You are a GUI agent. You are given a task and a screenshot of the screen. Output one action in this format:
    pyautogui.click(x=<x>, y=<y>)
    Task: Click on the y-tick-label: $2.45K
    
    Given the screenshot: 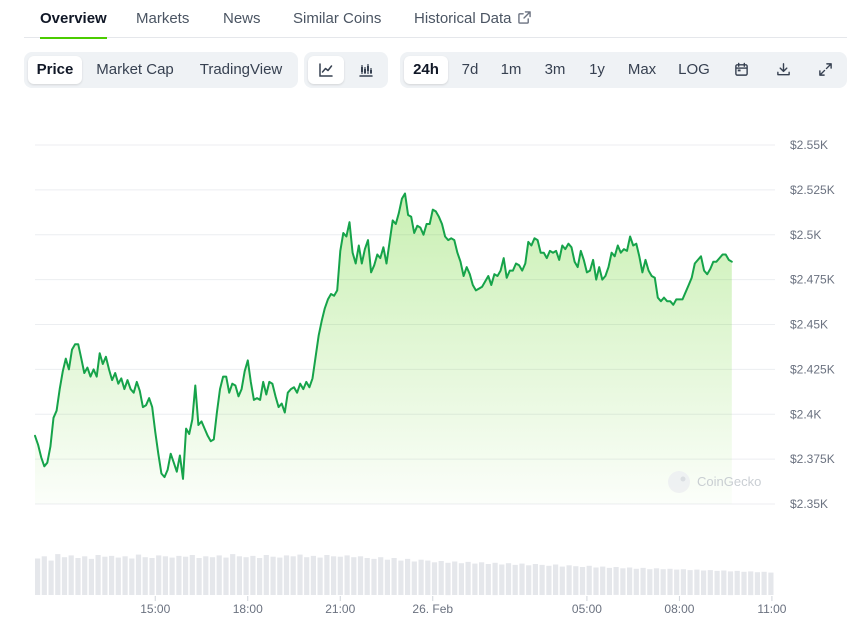 What is the action you would take?
    pyautogui.click(x=809, y=325)
    